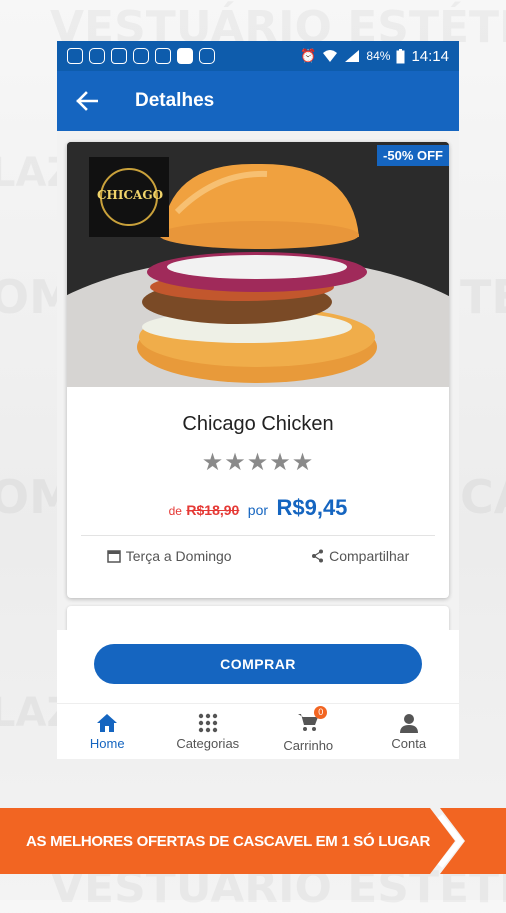 This screenshot has width=506, height=913. I want to click on youtube-icon, so click(185, 56).